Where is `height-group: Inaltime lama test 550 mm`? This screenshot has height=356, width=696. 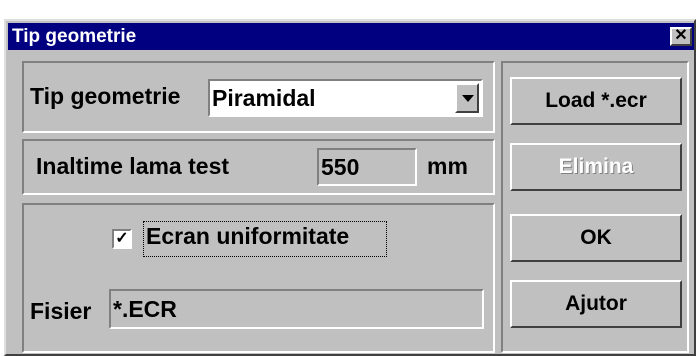 height-group: Inaltime lama test 550 mm is located at coordinates (258, 167).